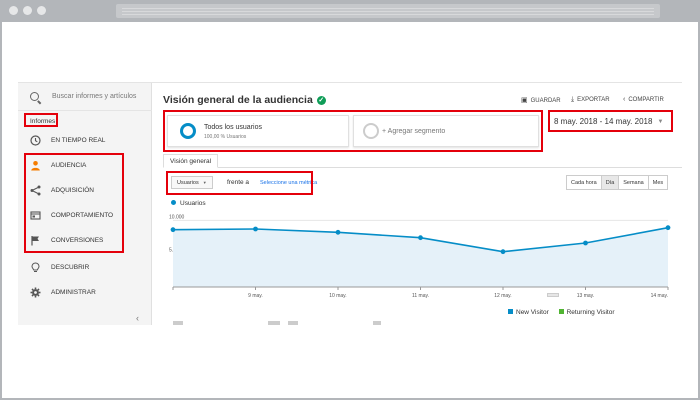  Describe the element at coordinates (624, 99) in the screenshot. I see `share-icon: ‹` at that location.